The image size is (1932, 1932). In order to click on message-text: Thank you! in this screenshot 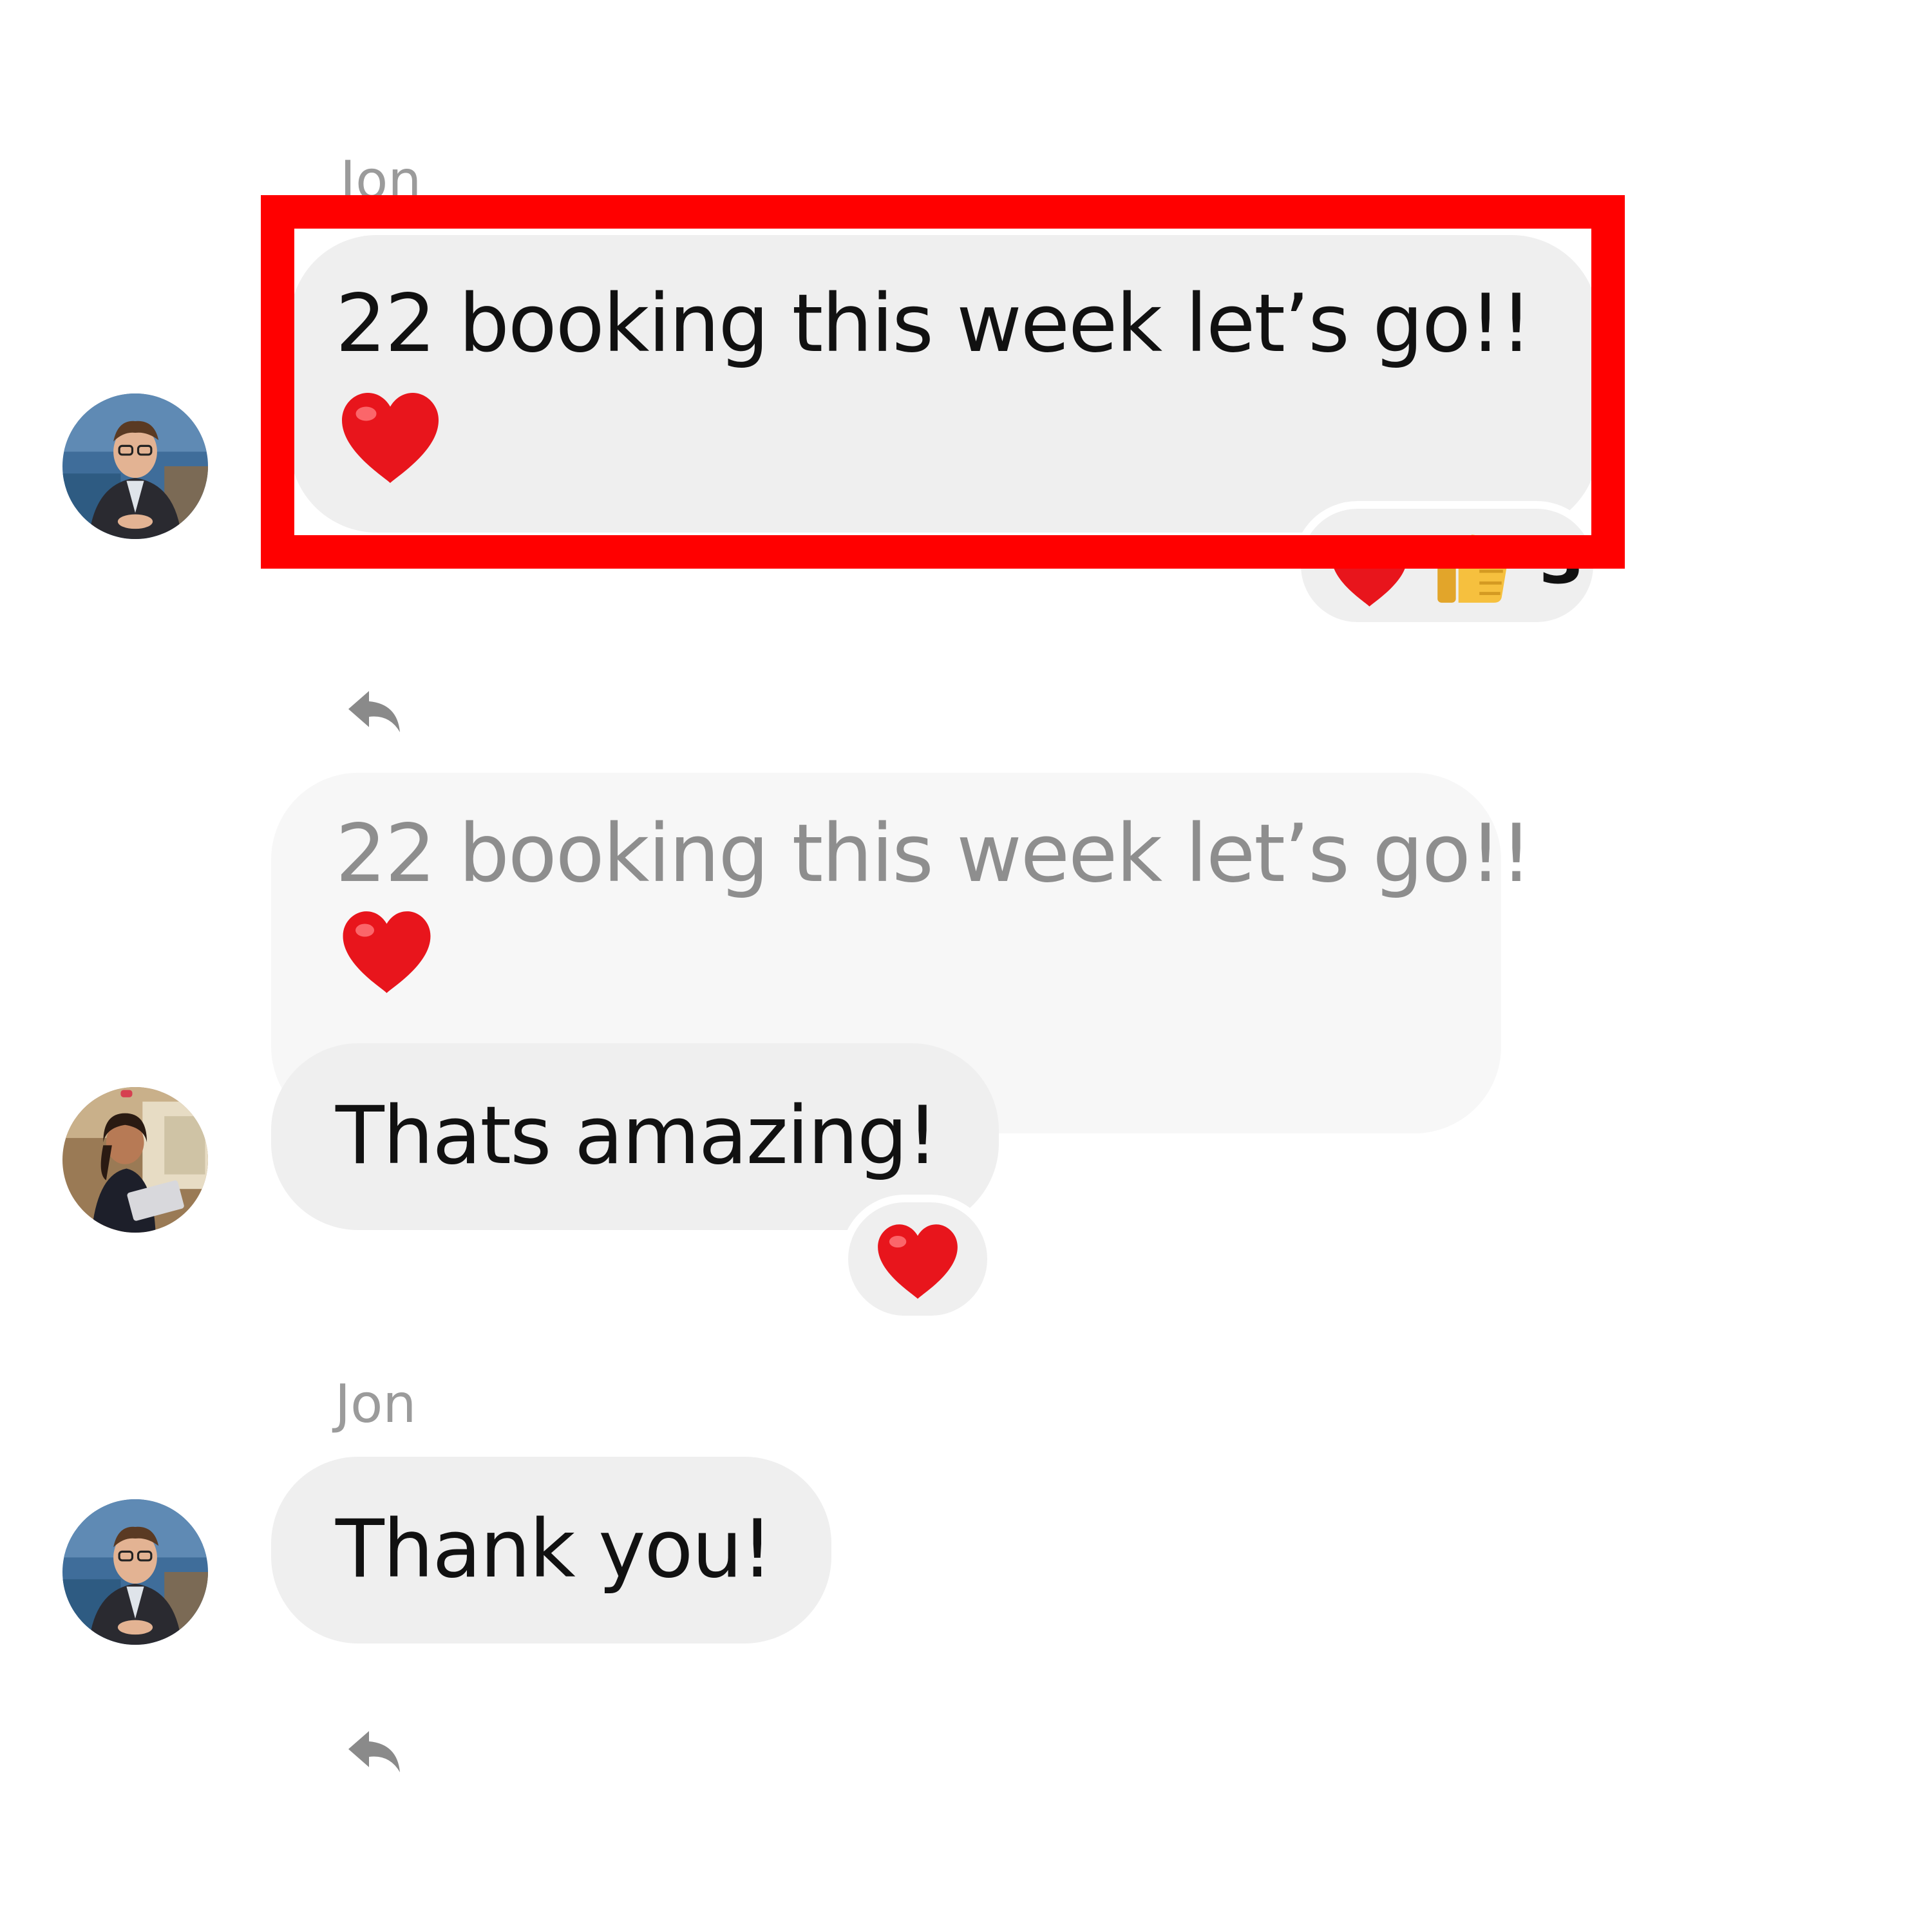, I will do `click(554, 1549)`.